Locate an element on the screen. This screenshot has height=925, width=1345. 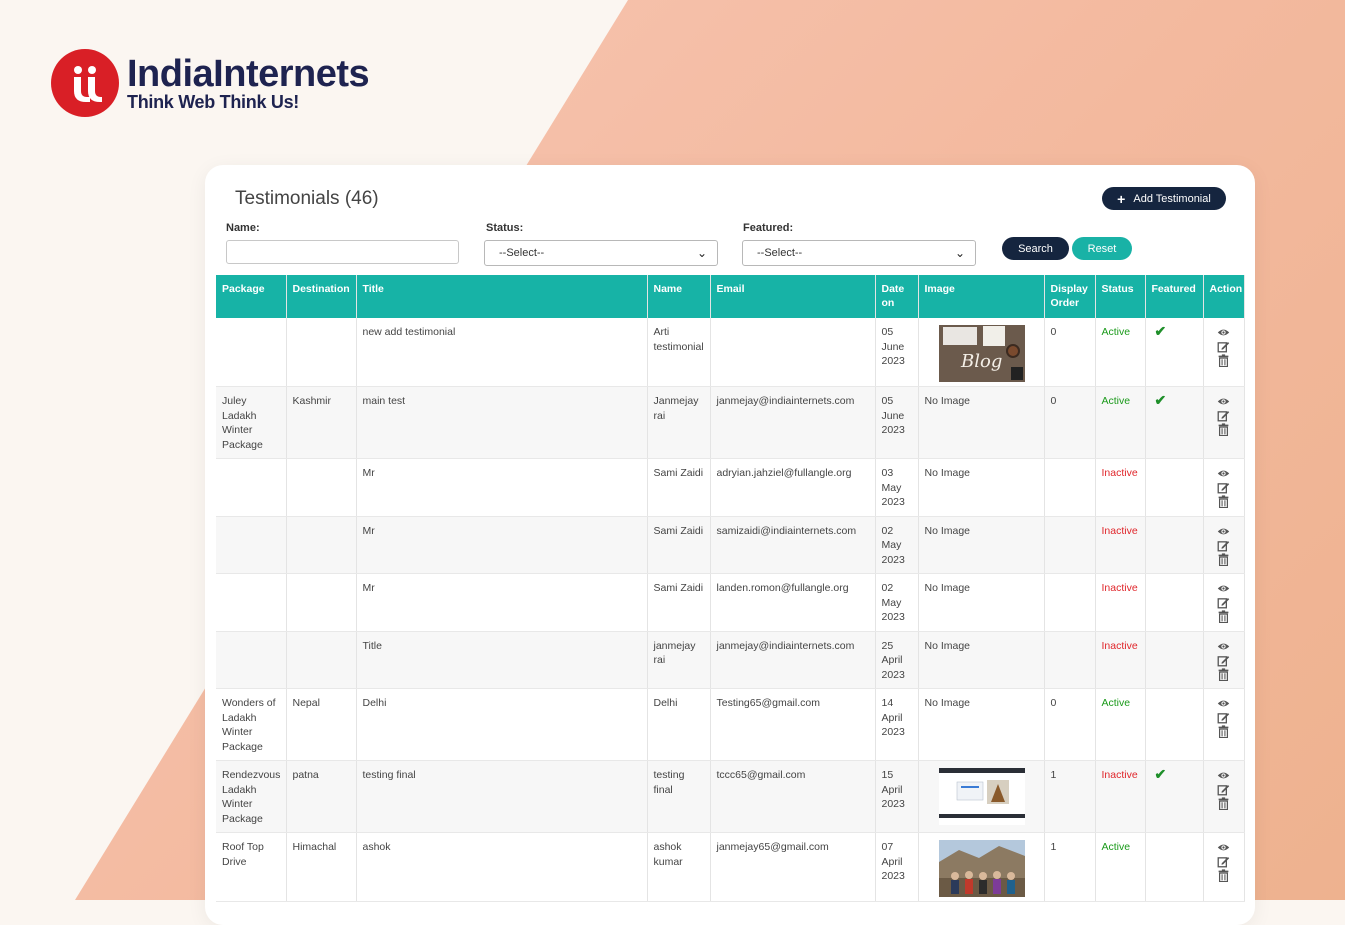
column-header: Email is located at coordinates (793, 296).